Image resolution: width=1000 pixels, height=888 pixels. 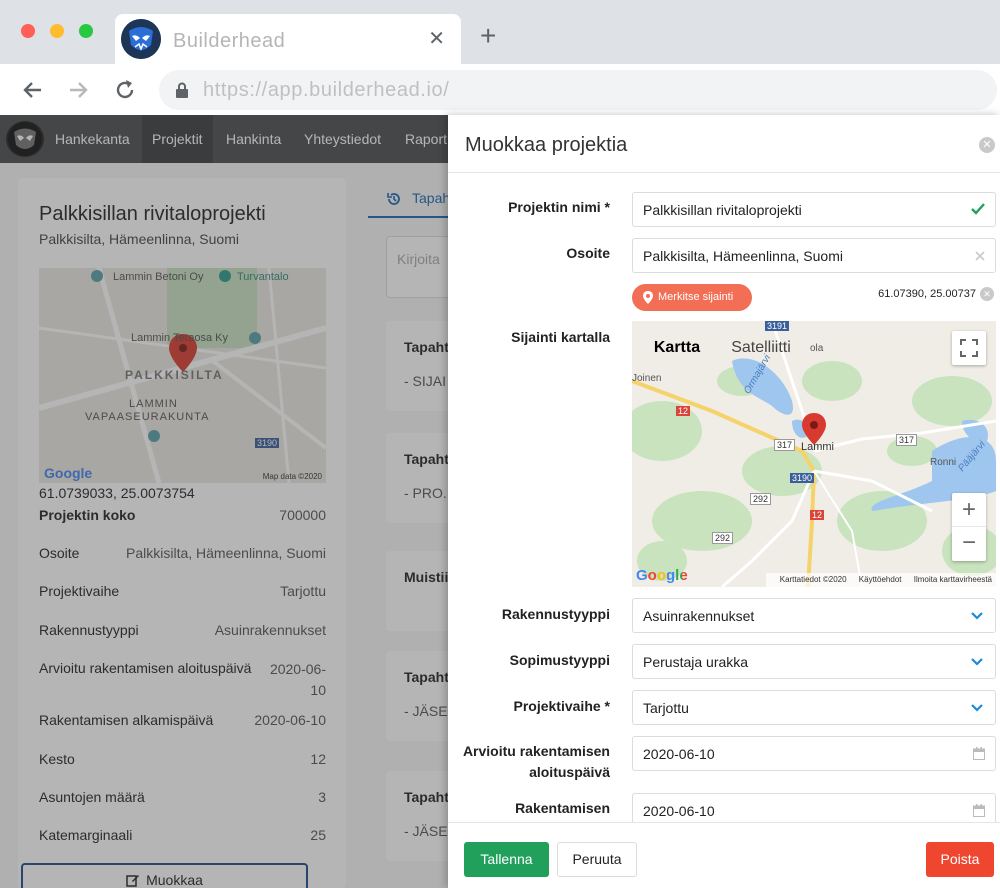 What do you see at coordinates (802, 478) in the screenshot?
I see `road-sign: 3190` at bounding box center [802, 478].